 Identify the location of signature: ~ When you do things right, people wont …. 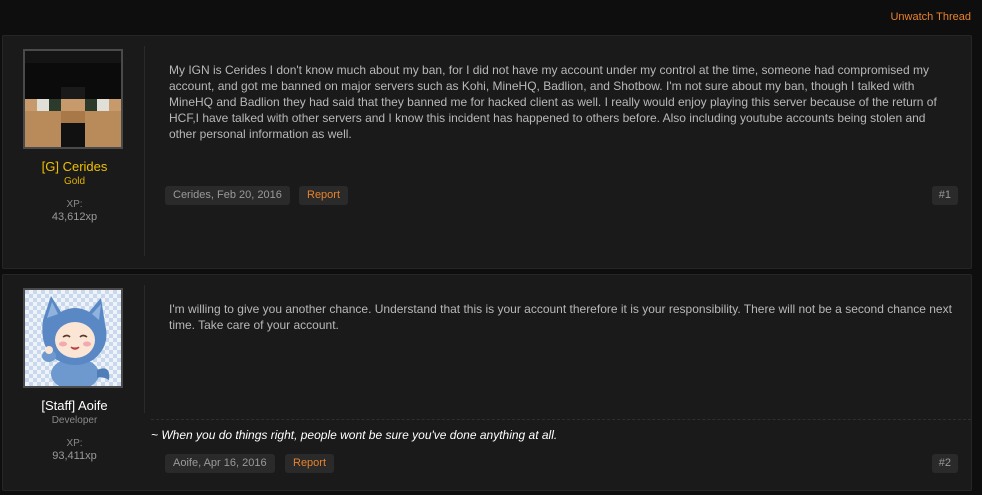
(354, 435).